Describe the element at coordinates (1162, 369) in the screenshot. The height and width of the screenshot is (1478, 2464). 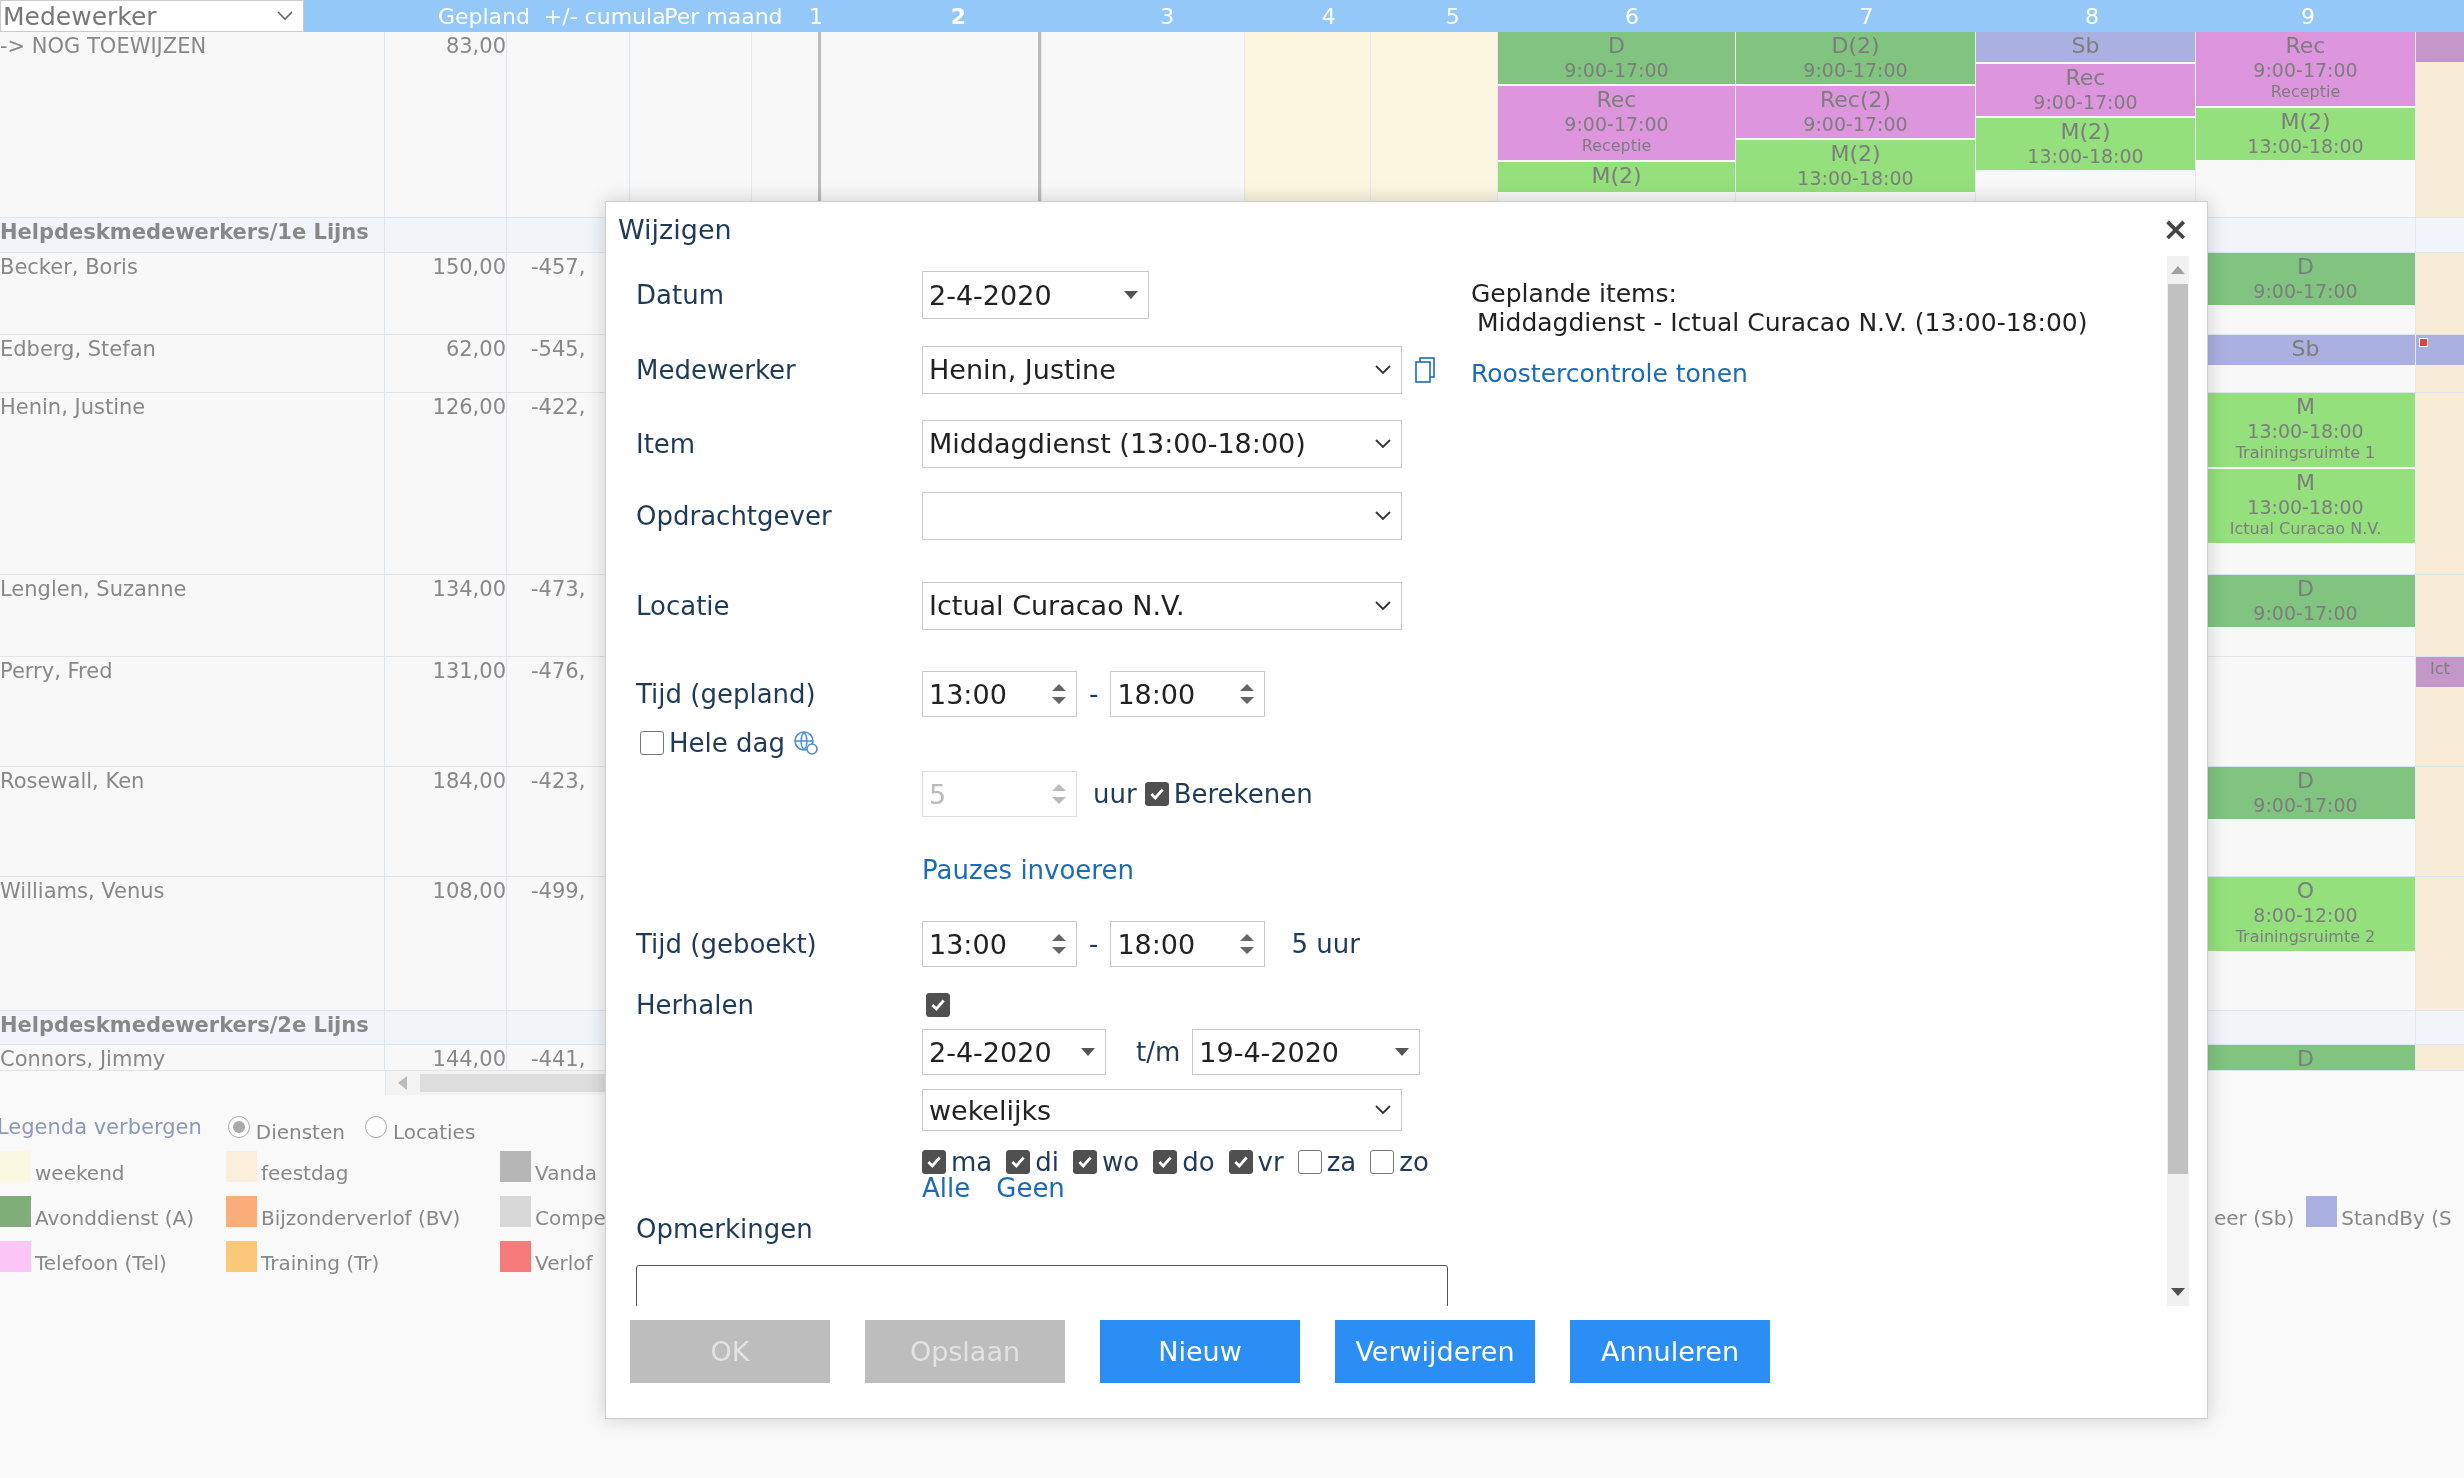
I see `employee-select: Henin, Justine` at that location.